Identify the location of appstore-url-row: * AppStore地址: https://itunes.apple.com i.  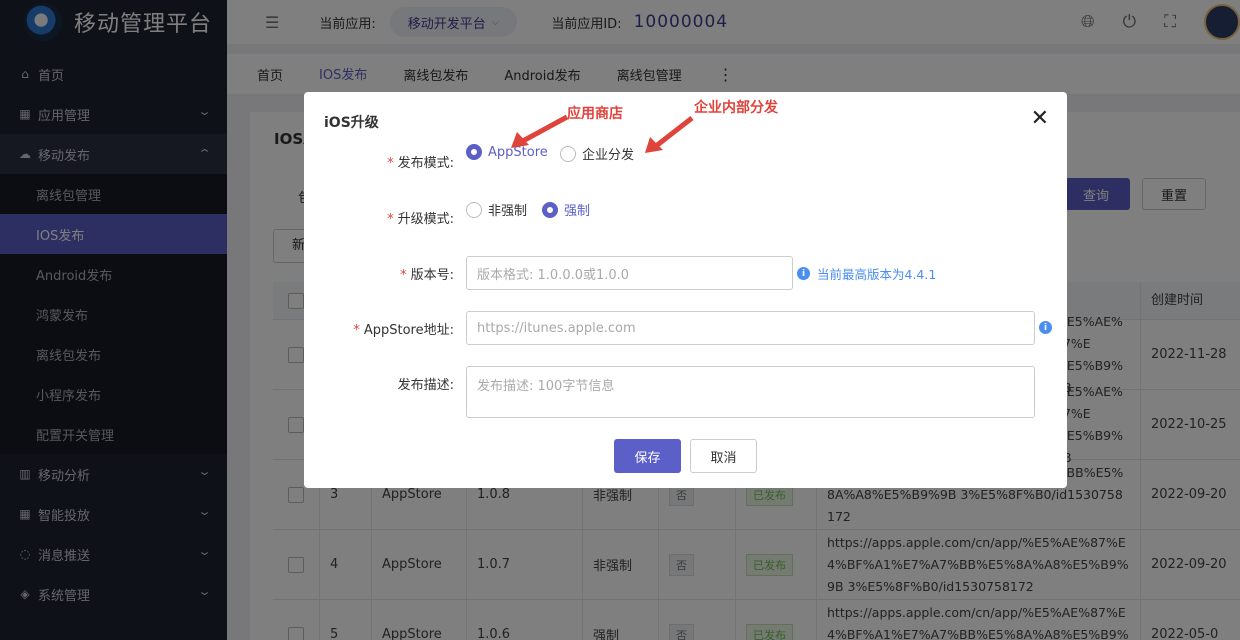
(685, 328).